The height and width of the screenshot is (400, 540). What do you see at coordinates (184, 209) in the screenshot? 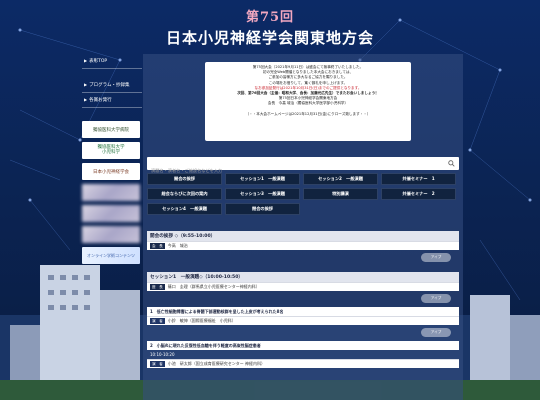
I see `nav-session-4: セッション4 一般演題` at bounding box center [184, 209].